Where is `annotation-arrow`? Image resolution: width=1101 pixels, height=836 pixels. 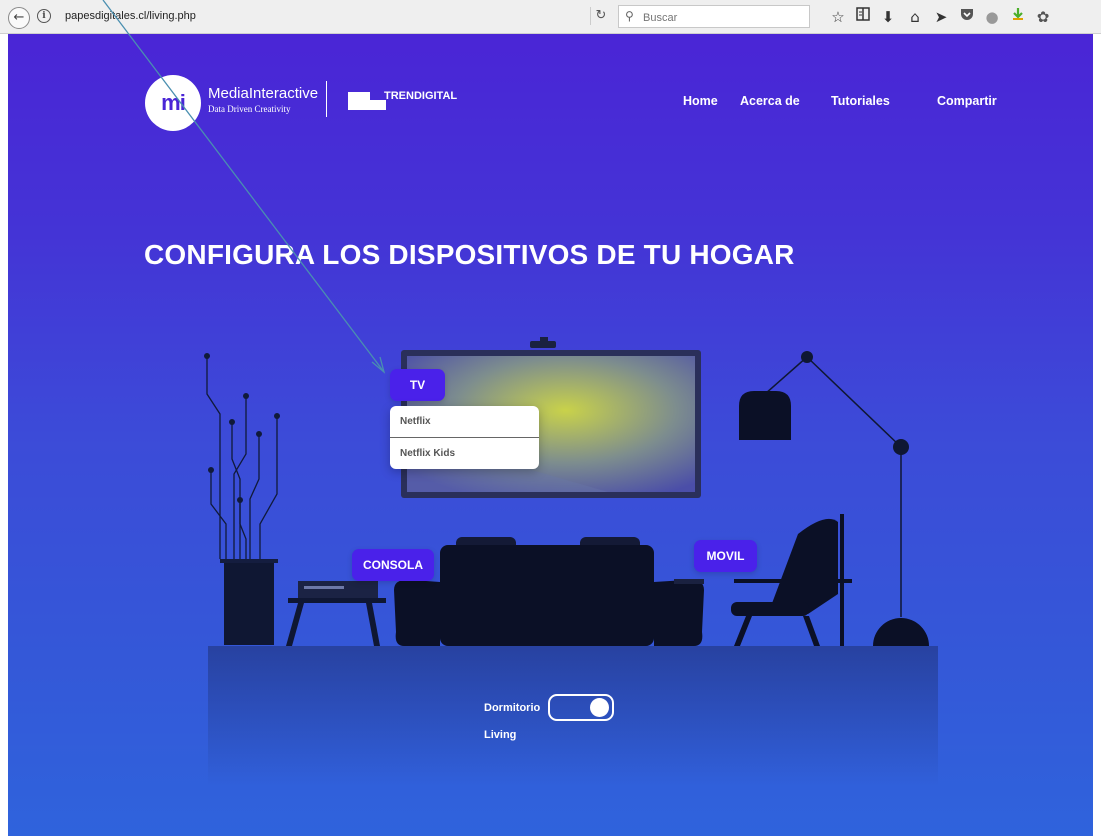 annotation-arrow is located at coordinates (244, 187).